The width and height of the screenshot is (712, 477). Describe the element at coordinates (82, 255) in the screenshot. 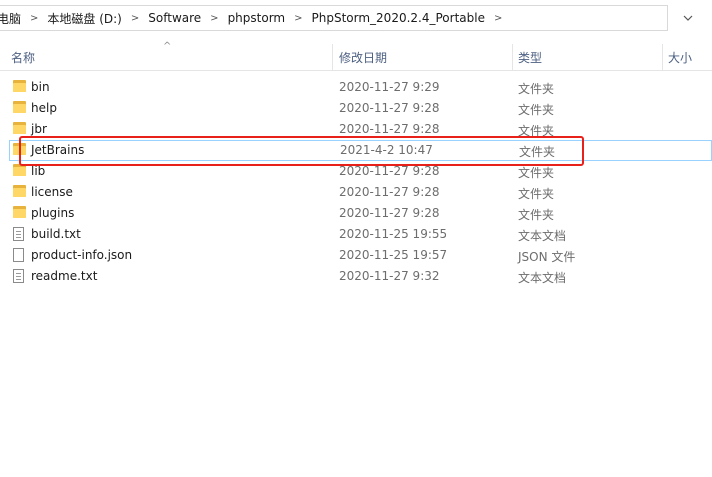

I see `file-name: product-info.json` at that location.